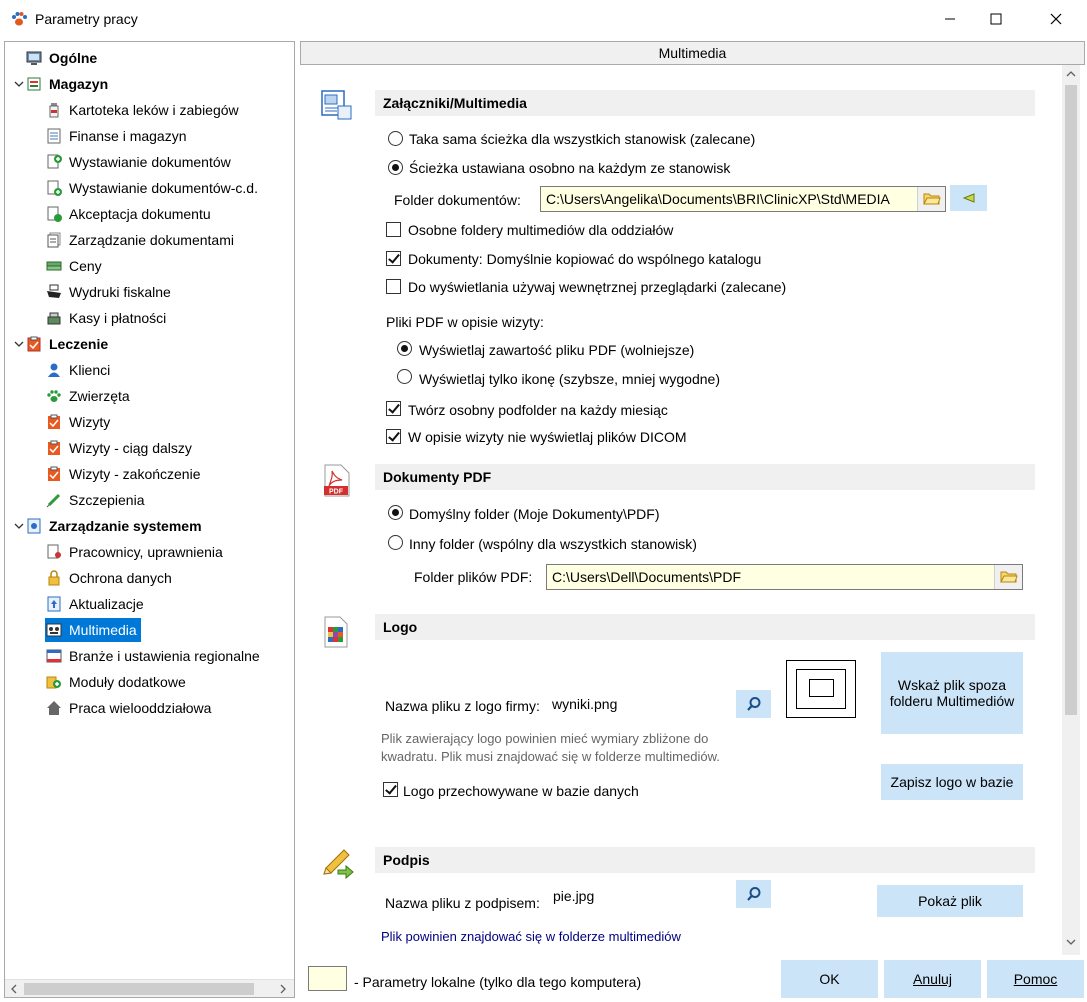  What do you see at coordinates (135, 474) in the screenshot?
I see `tree-item-label: Wizyty - zakończenie` at bounding box center [135, 474].